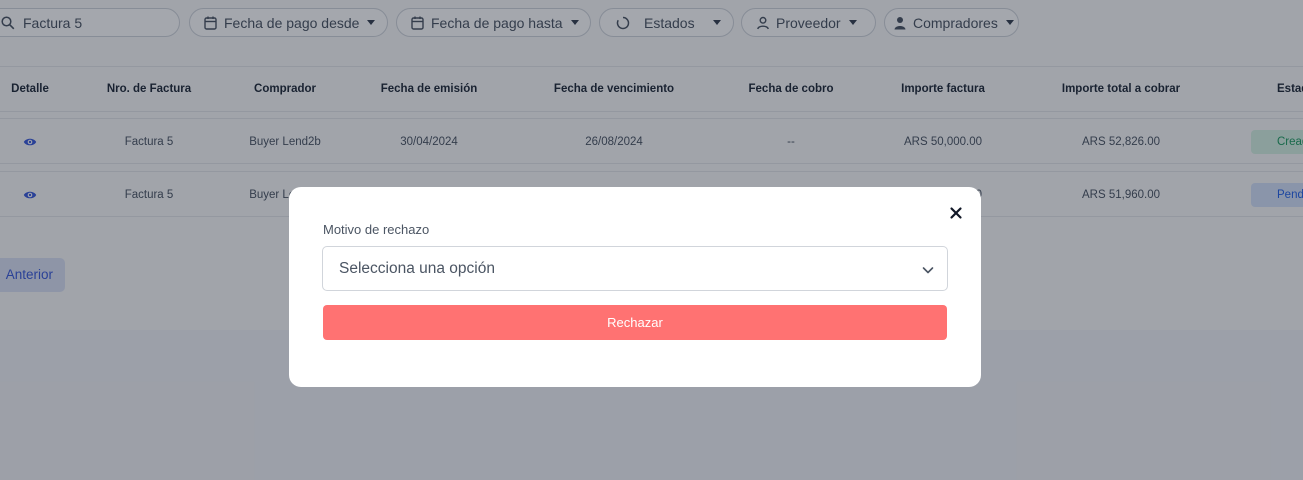  Describe the element at coordinates (956, 213) in the screenshot. I see `close-icon` at that location.